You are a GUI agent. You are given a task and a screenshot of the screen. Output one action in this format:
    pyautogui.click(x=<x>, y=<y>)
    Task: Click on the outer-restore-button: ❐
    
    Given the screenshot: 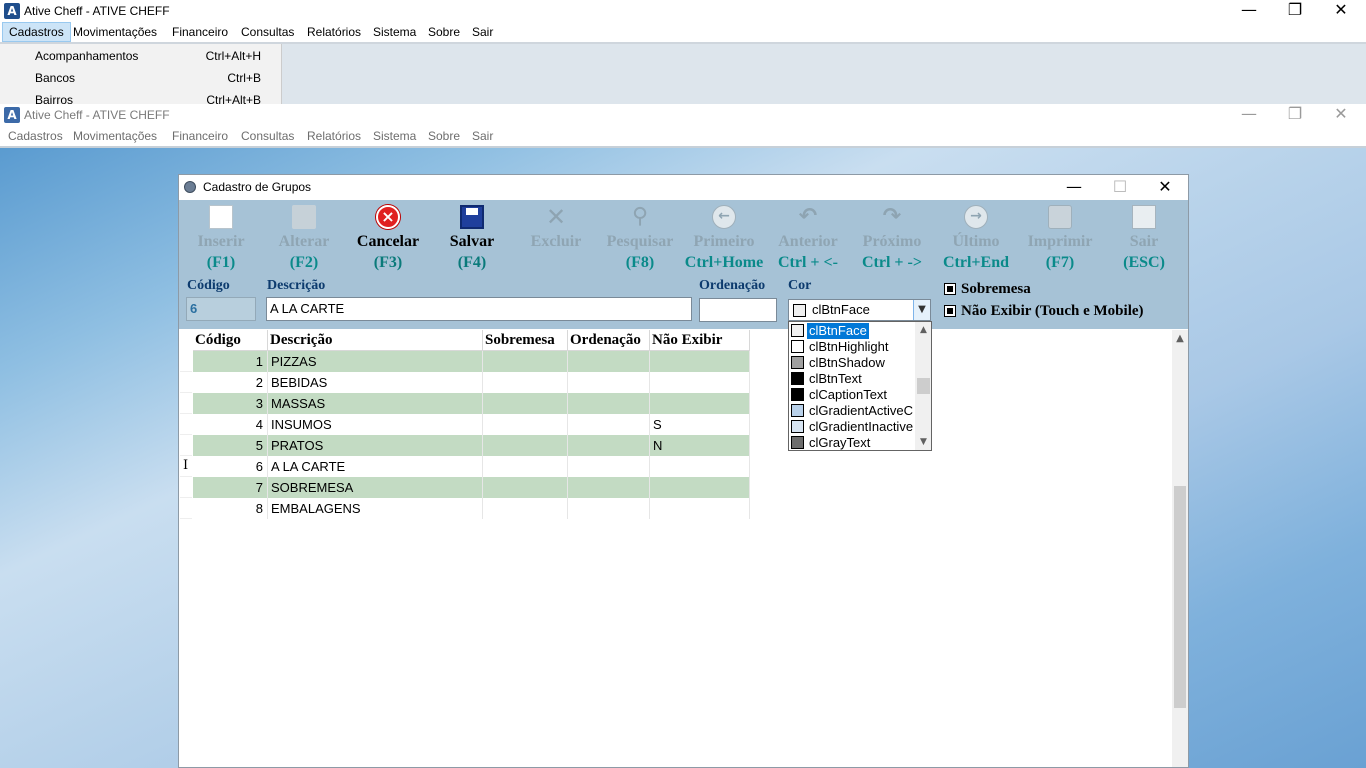 What is the action you would take?
    pyautogui.click(x=1295, y=10)
    